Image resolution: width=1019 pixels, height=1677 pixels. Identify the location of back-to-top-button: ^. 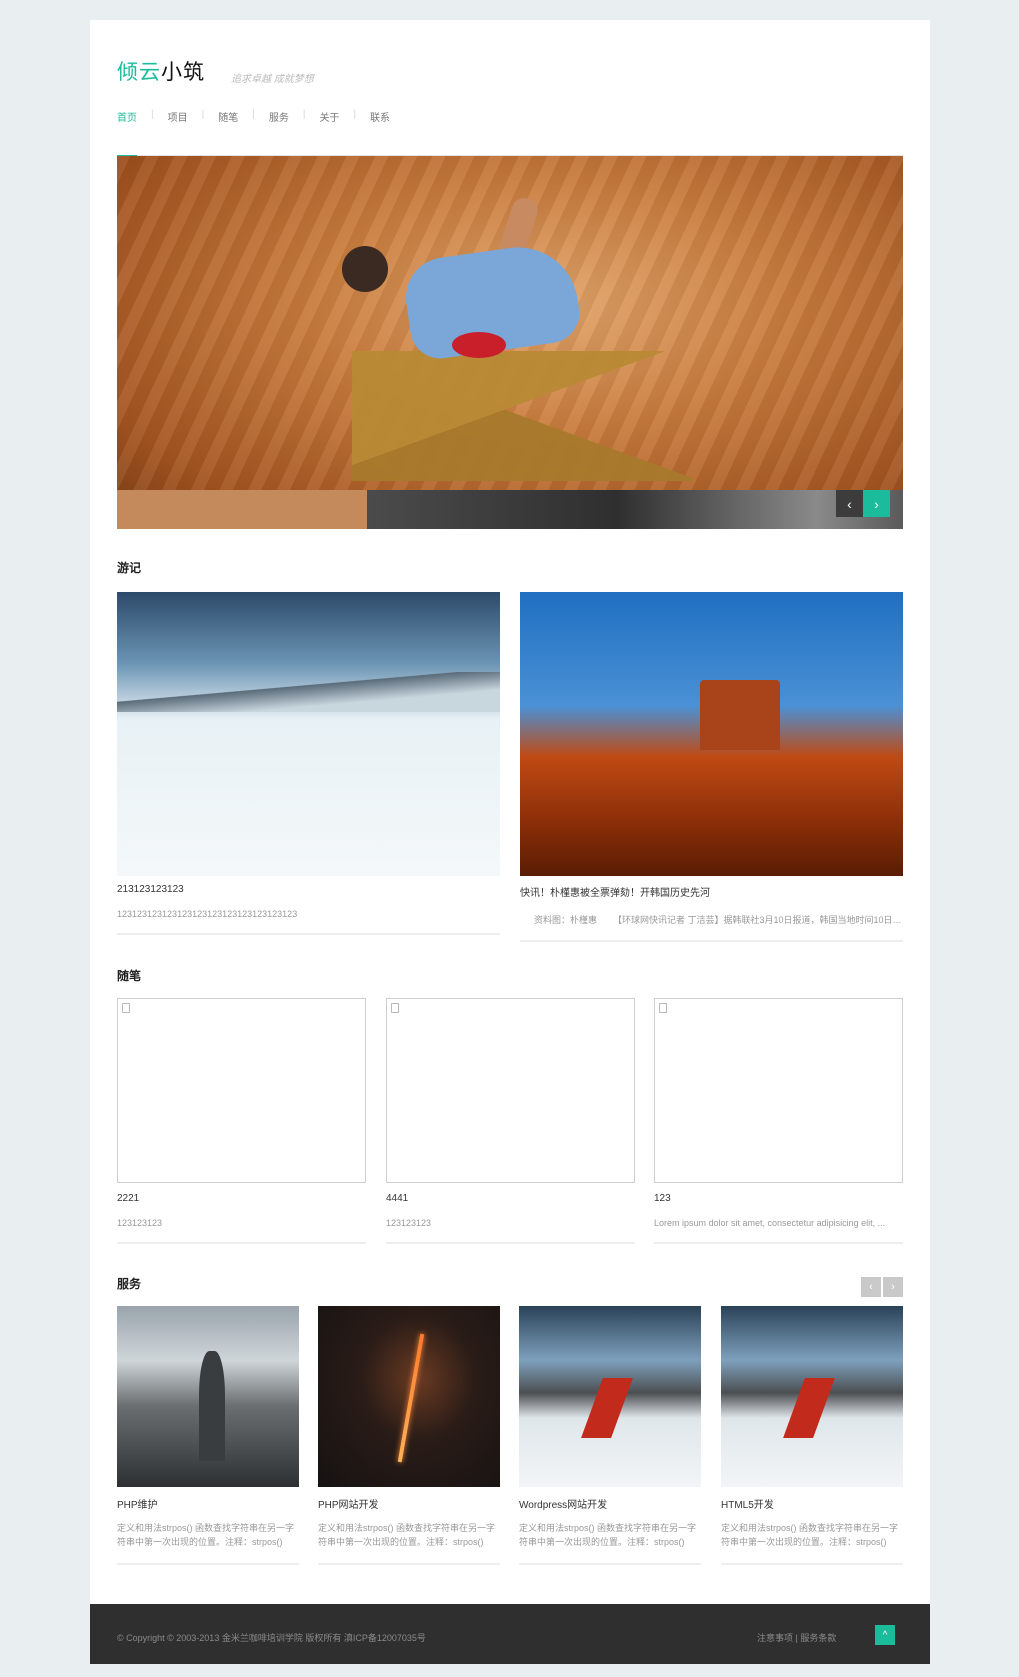
(885, 1635).